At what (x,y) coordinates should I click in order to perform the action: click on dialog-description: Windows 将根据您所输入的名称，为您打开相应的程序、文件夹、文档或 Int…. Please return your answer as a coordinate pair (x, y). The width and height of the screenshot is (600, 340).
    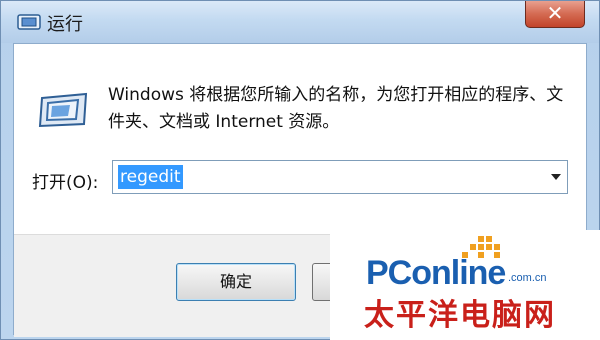
    Looking at the image, I should click on (336, 108).